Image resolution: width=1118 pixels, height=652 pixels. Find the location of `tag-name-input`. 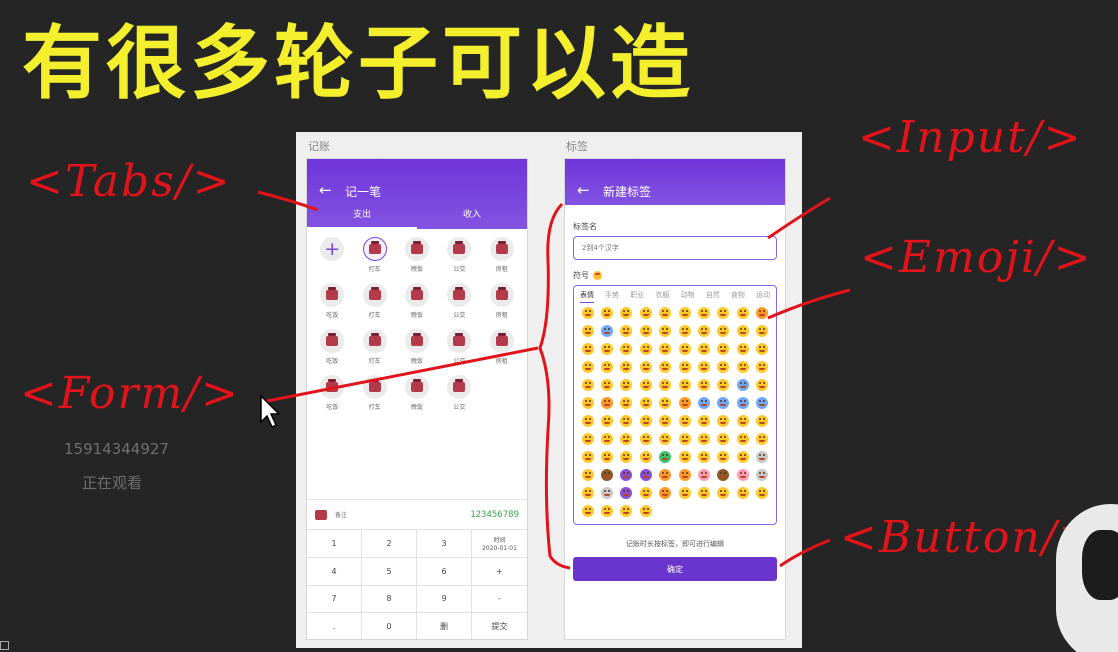

tag-name-input is located at coordinates (675, 248).